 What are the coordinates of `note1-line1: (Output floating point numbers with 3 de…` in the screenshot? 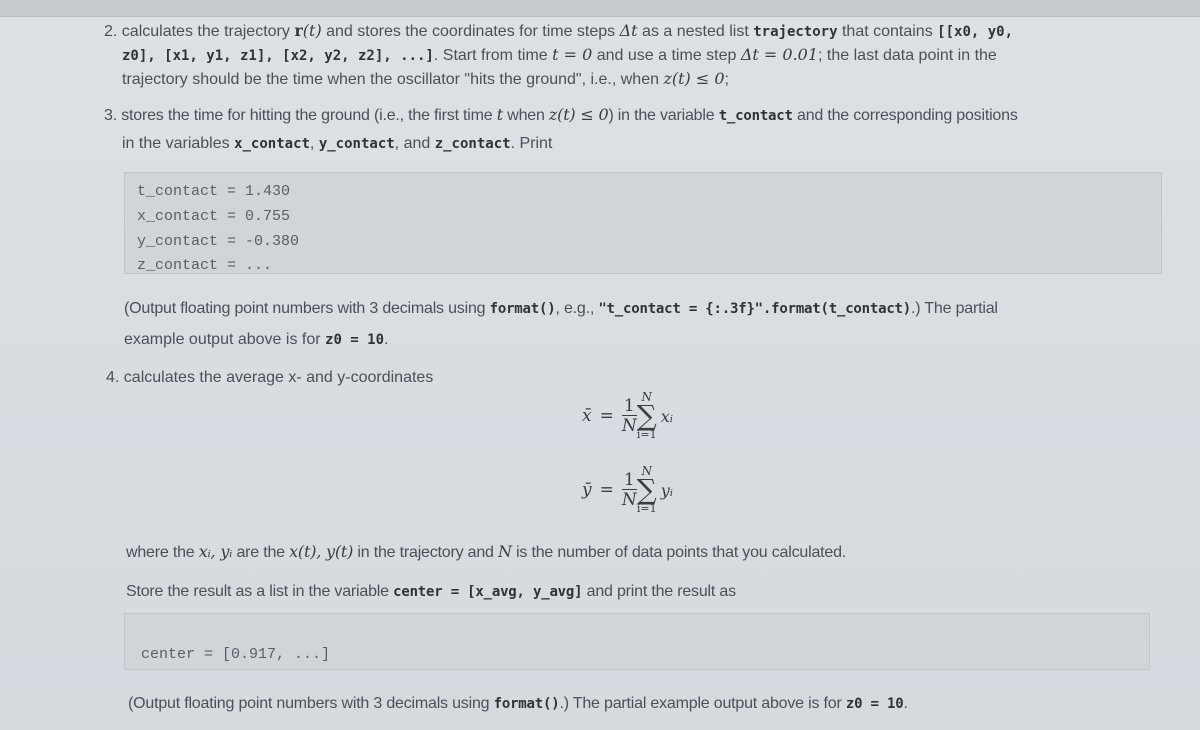 It's located at (561, 308).